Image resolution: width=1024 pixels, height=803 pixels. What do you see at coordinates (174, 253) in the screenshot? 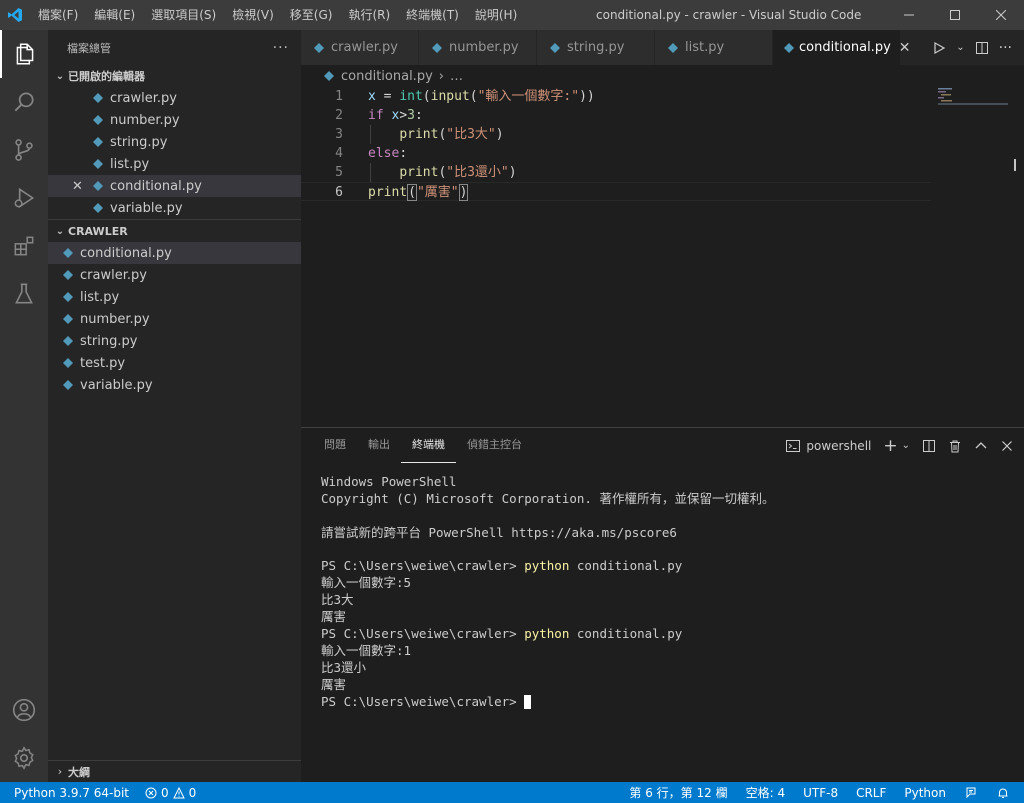
I see `file-tree-item: conditional.py` at bounding box center [174, 253].